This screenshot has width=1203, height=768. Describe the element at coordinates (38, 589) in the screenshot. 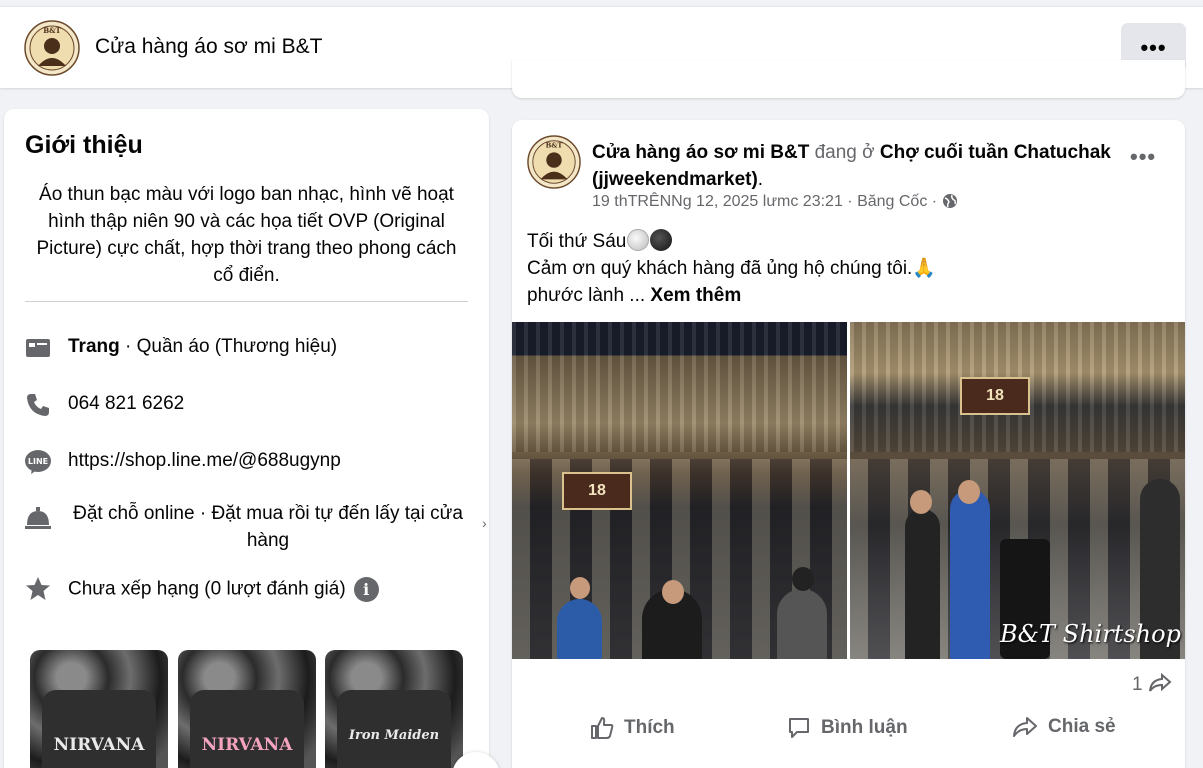

I see `star-icon` at that location.